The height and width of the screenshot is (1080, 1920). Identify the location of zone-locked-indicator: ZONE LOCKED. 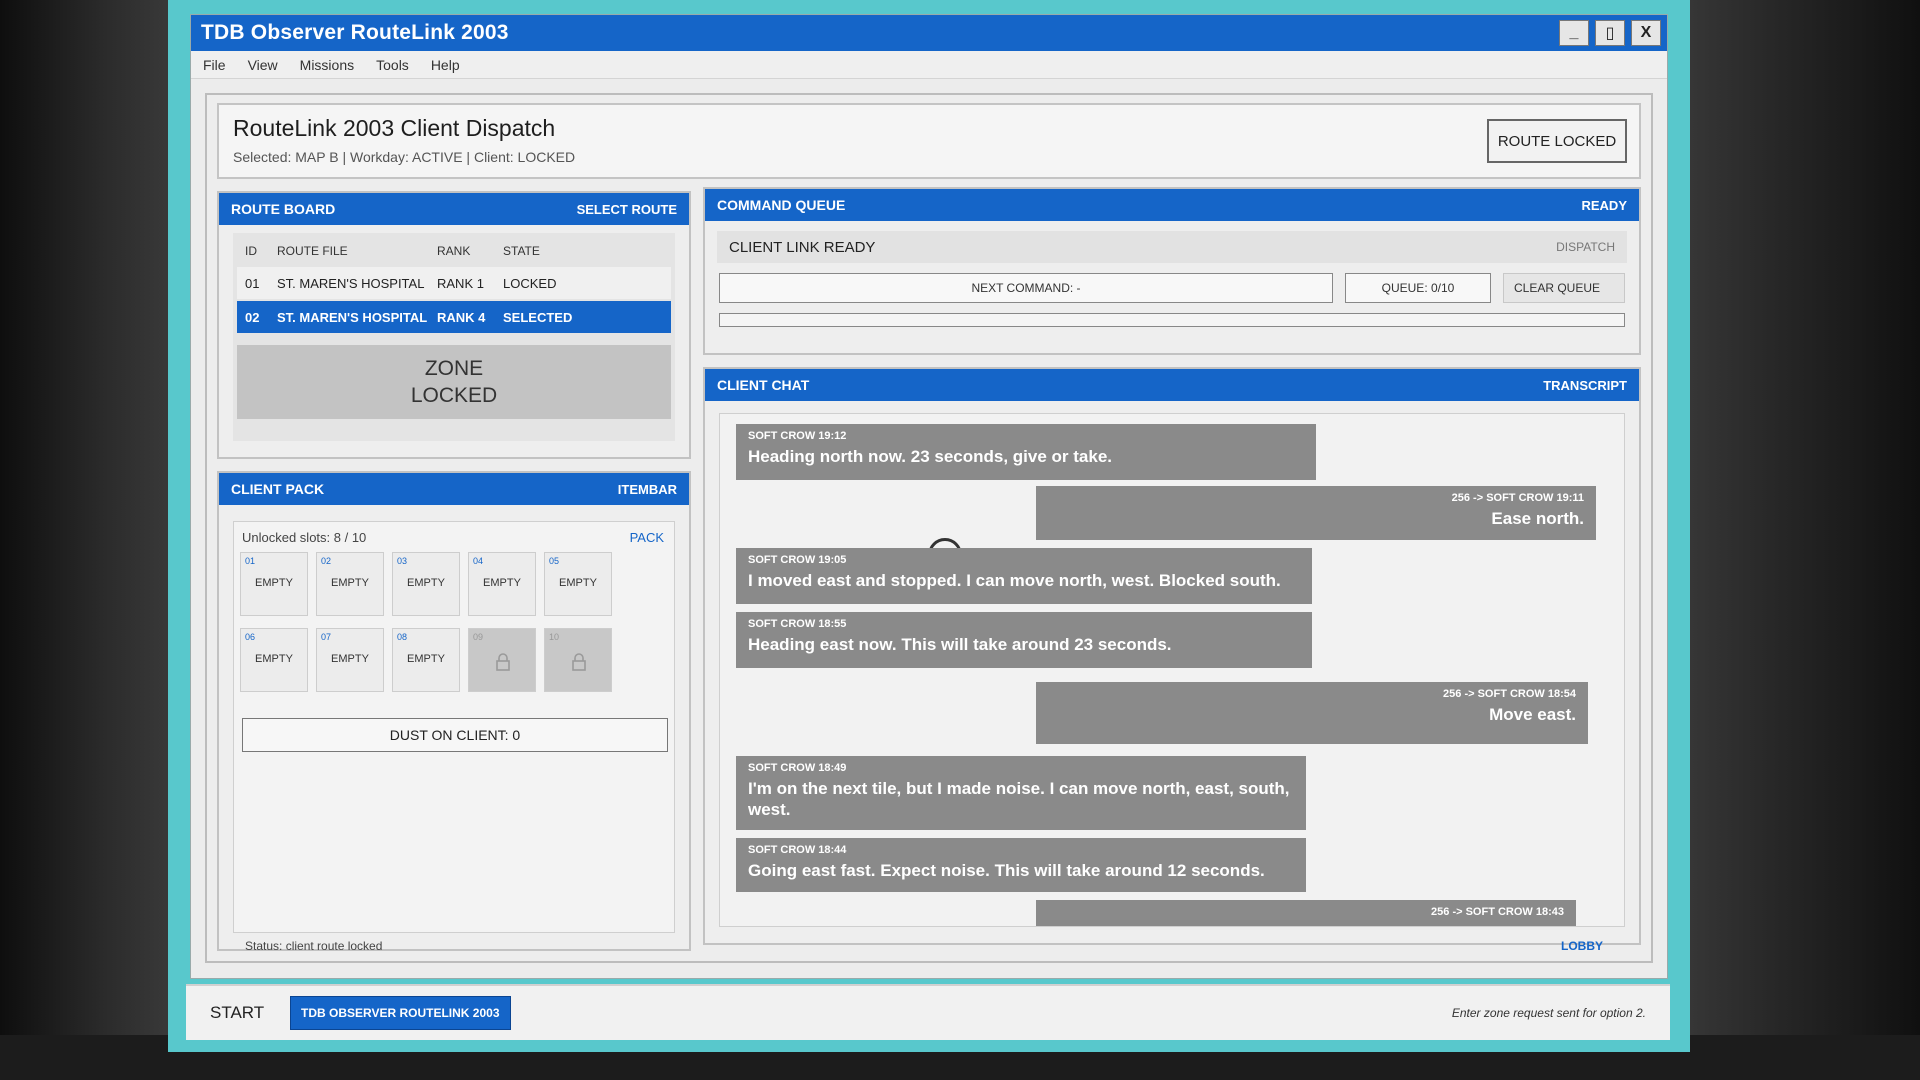
(454, 382).